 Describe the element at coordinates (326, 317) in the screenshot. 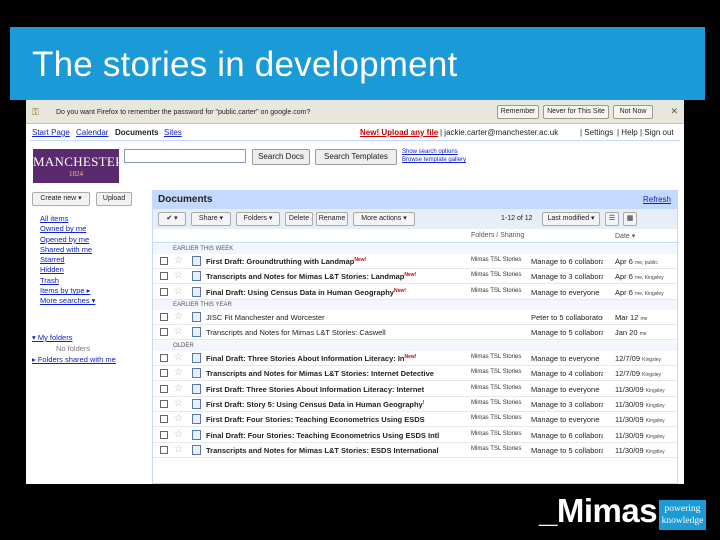

I see `document-name: JISC Fit Manchester and Worcester` at that location.